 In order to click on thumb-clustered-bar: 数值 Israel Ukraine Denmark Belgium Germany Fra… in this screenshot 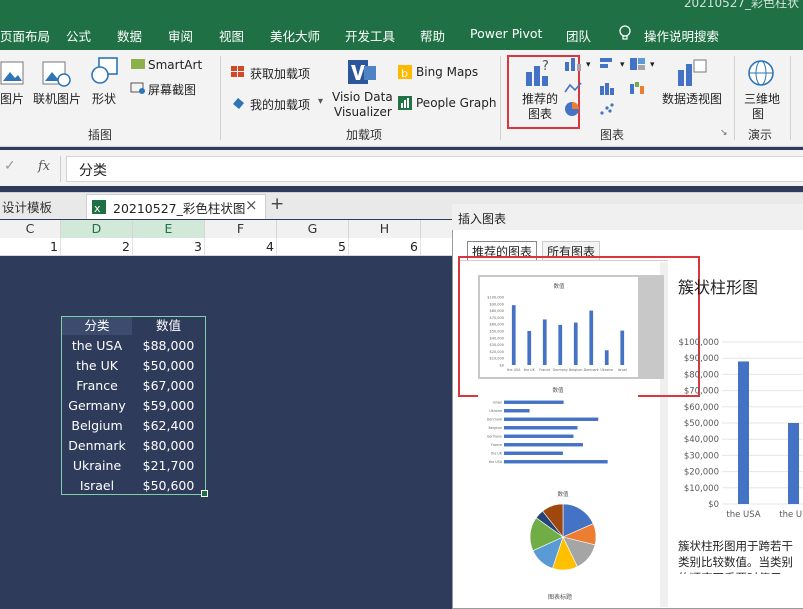, I will do `click(558, 432)`.